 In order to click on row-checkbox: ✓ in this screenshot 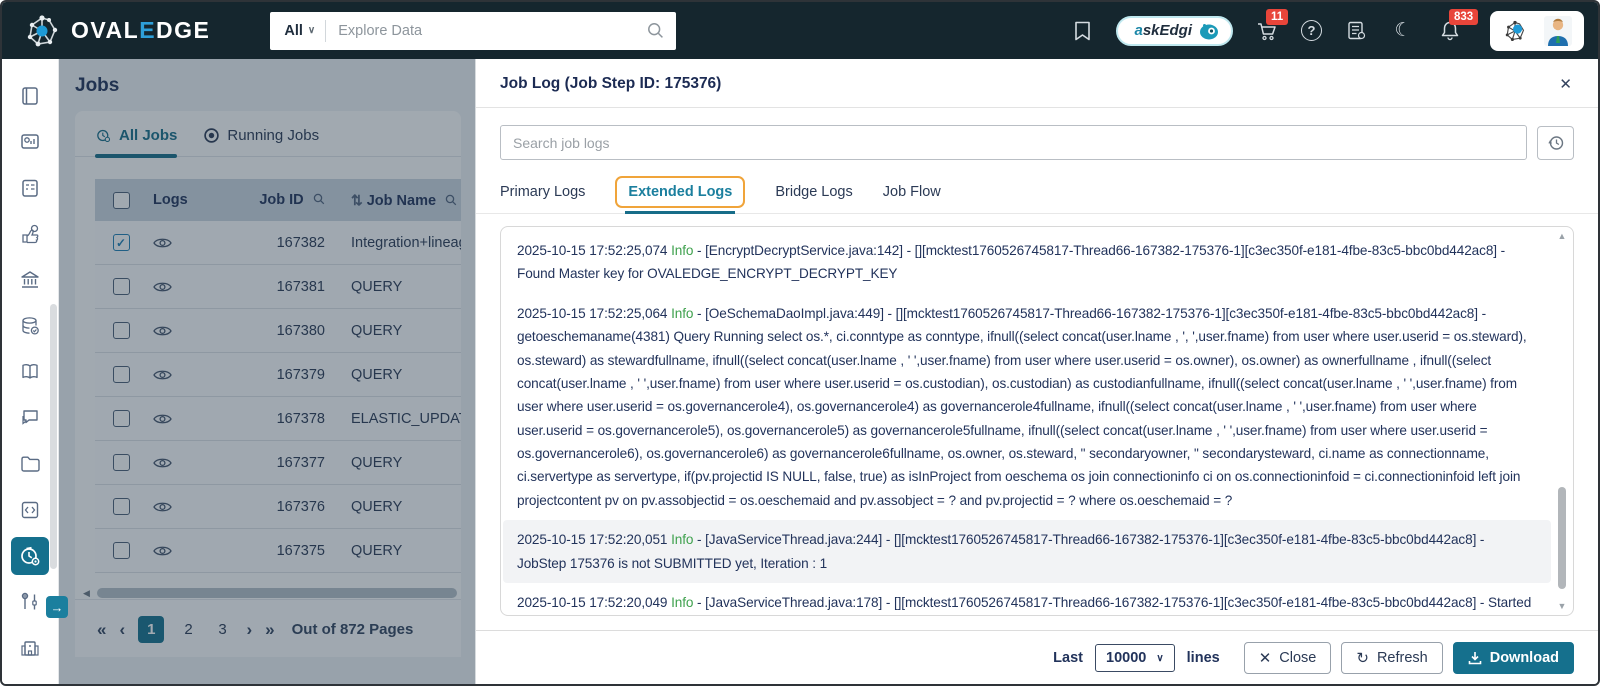, I will do `click(121, 242)`.